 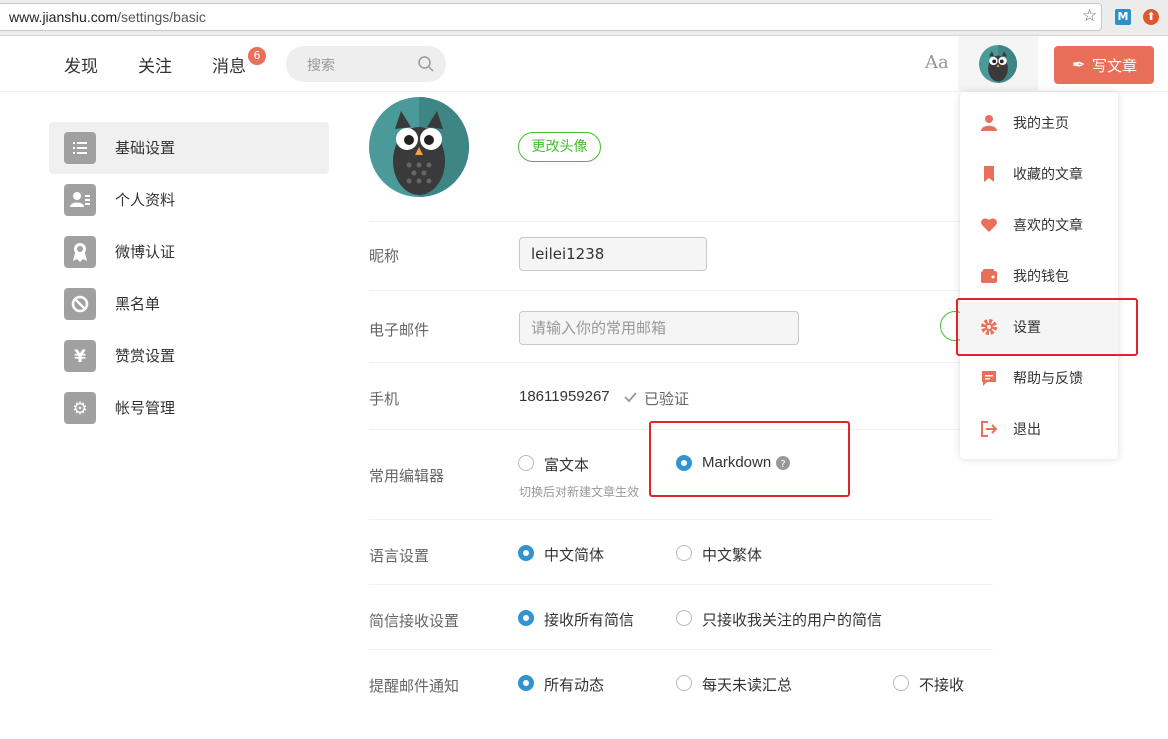 What do you see at coordinates (526, 553) in the screenshot?
I see `radio-simplified-chinese` at bounding box center [526, 553].